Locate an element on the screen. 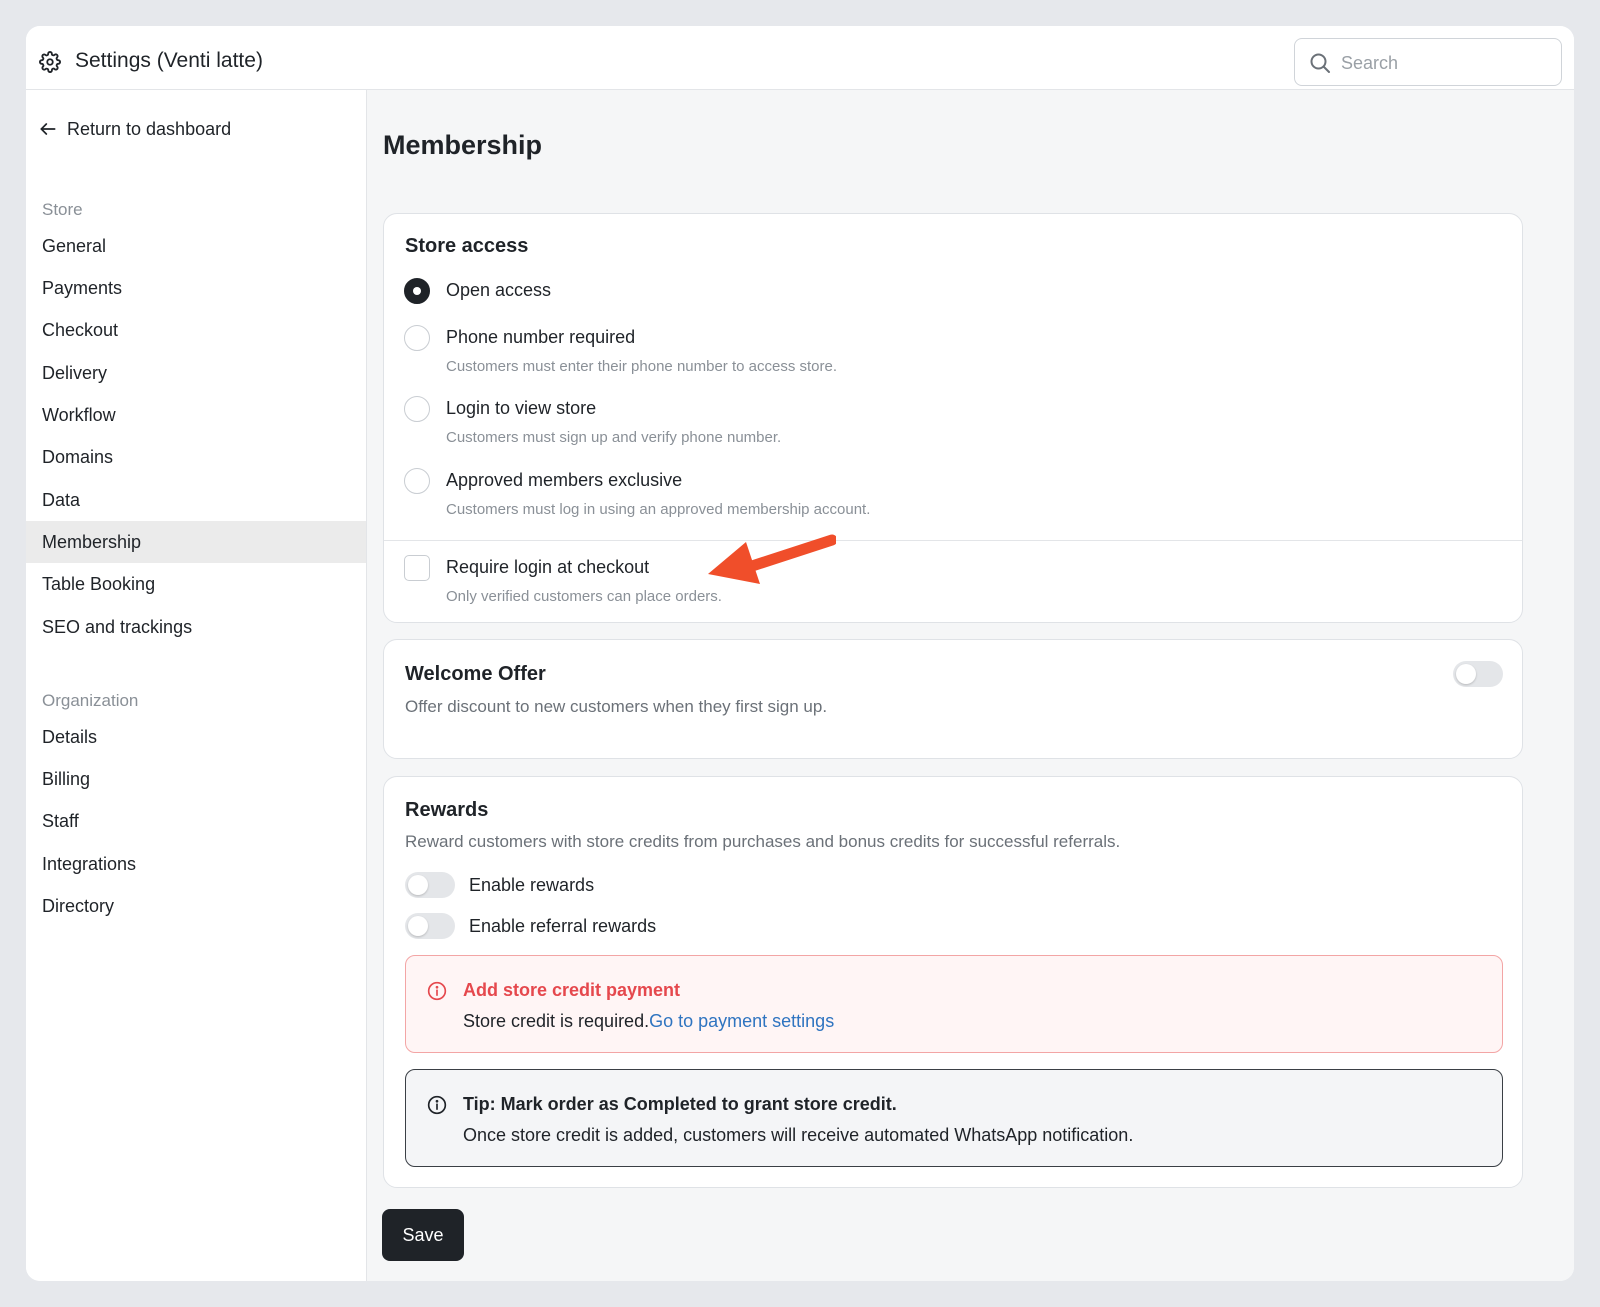 The height and width of the screenshot is (1307, 1600). gear-icon is located at coordinates (50, 62).